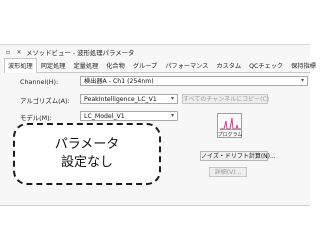 This screenshot has width=320, height=250. I want to click on tab-custom: カスタム, so click(228, 65).